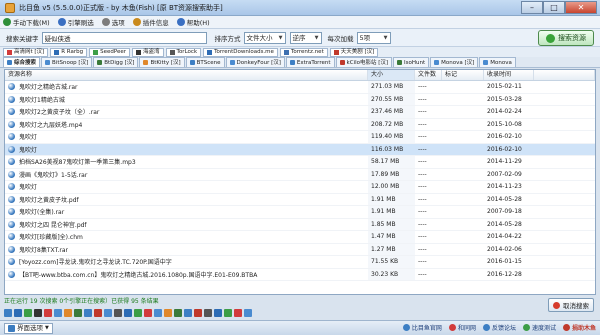 The width and height of the screenshot is (600, 335). I want to click on tab-engine: Monova, so click(497, 62).